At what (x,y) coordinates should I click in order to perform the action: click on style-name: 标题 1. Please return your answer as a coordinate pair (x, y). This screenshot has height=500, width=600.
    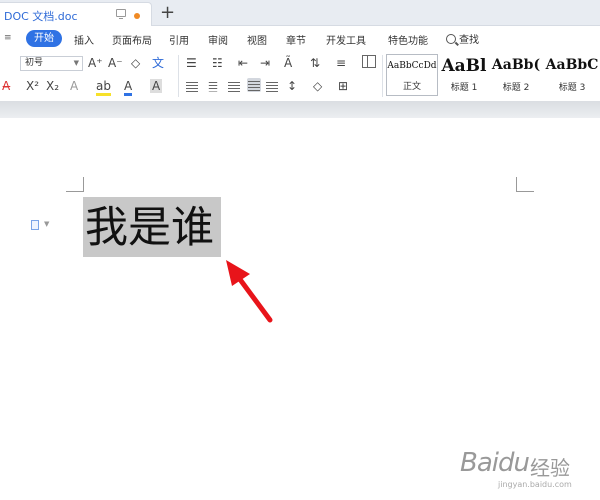
    Looking at the image, I should click on (464, 88).